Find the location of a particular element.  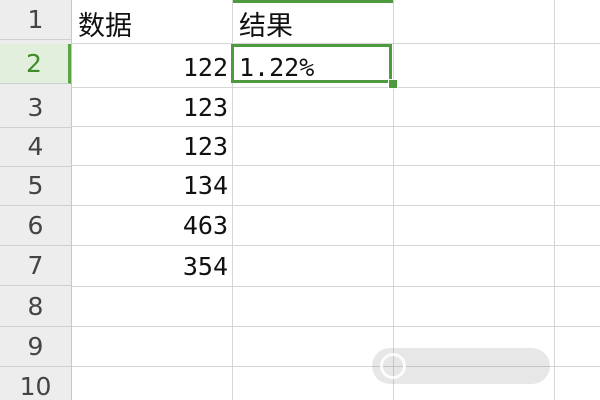

row-number-10: 10 is located at coordinates (35, 383).